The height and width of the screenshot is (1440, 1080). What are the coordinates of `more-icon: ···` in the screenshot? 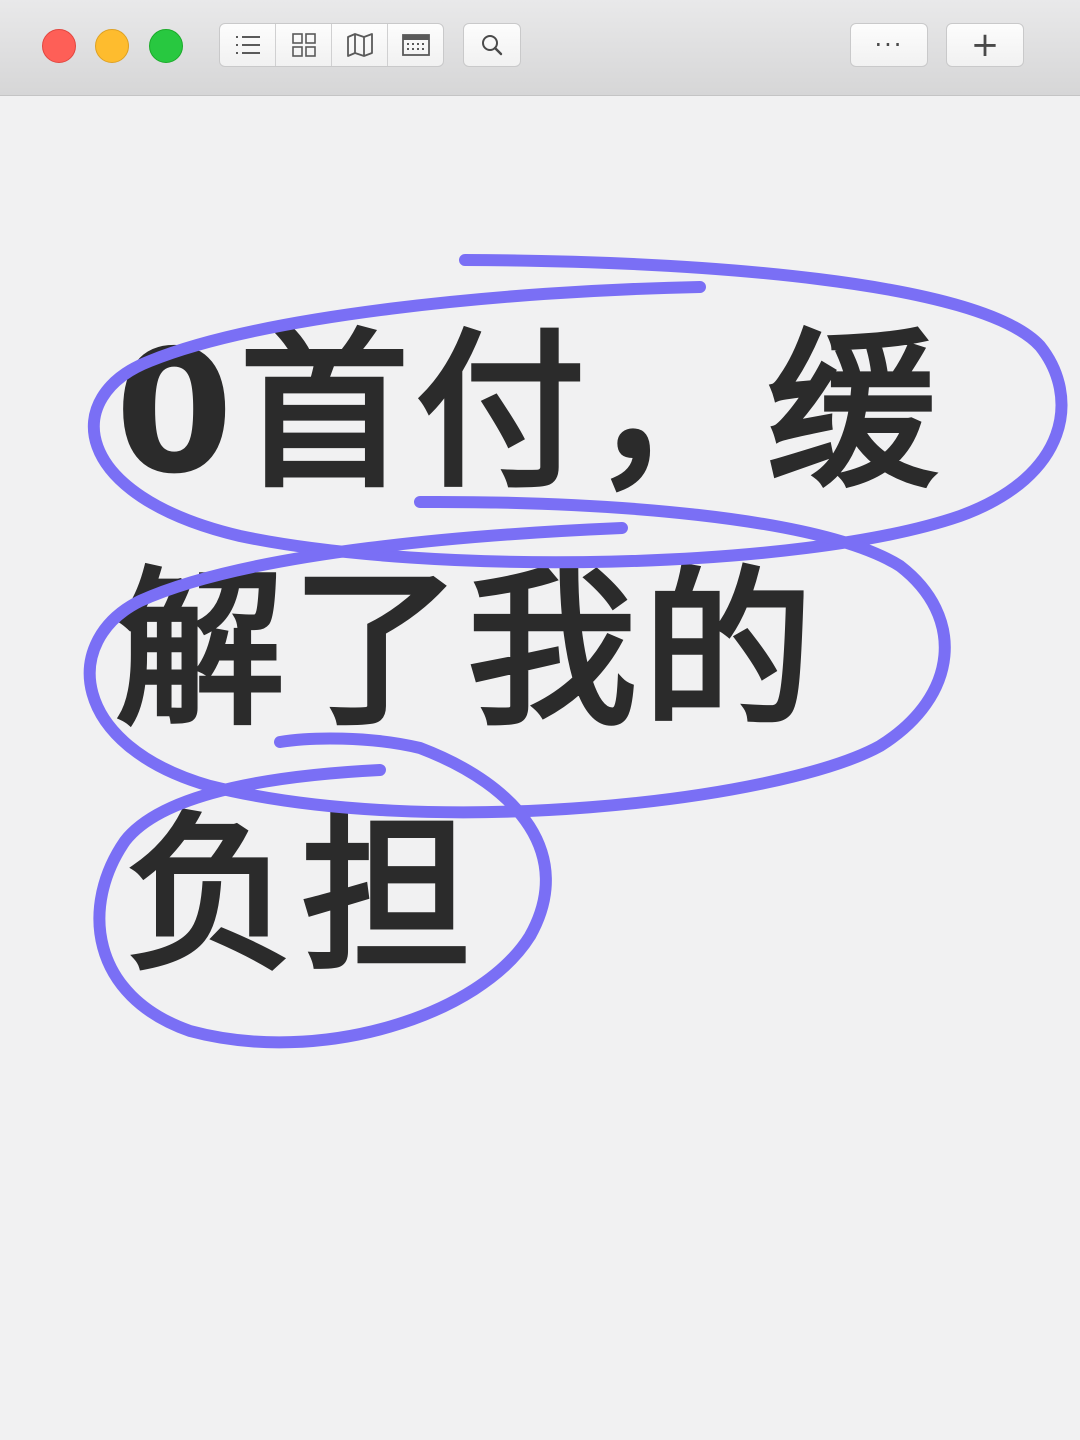 It's located at (889, 45).